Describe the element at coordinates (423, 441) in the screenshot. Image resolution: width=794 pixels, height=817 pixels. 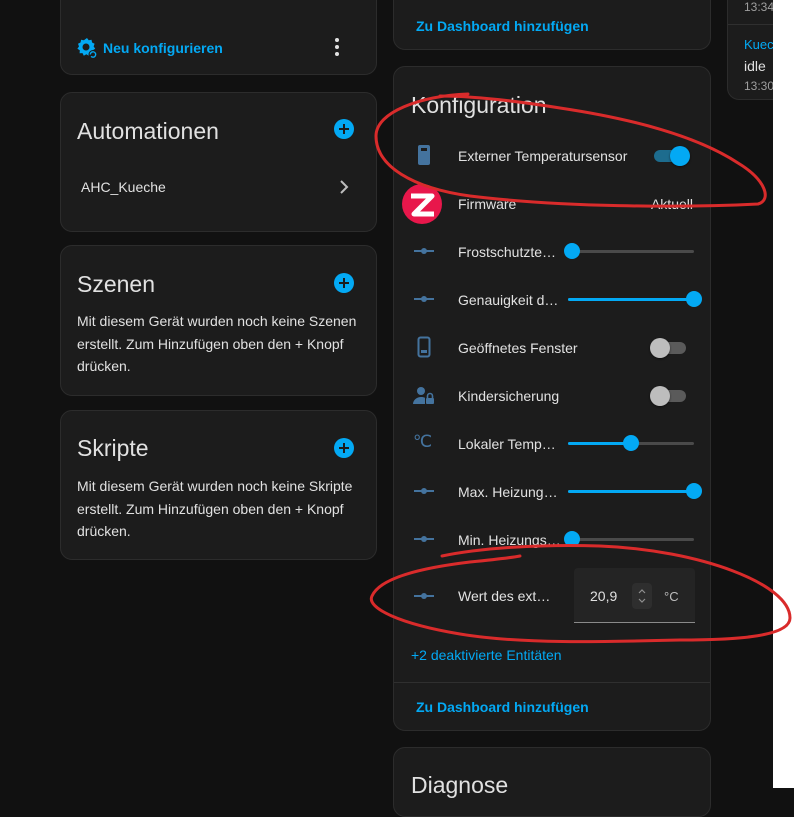
I see `celsius-icon: ℃` at that location.